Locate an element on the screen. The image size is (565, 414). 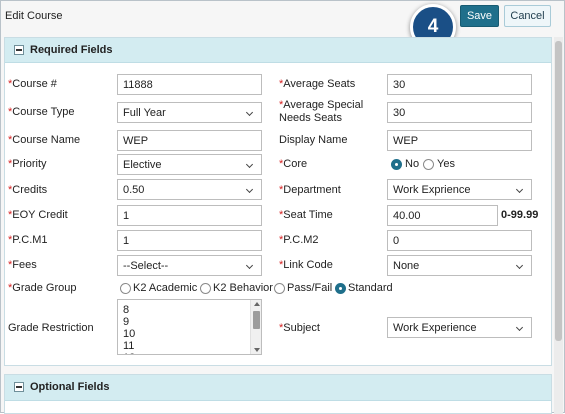
eoy-credit-input: 1 is located at coordinates (189, 215).